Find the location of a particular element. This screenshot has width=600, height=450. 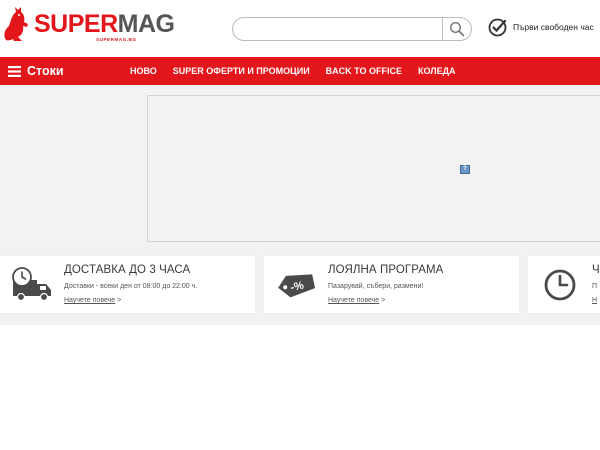

hours-card-text: П is located at coordinates (595, 286).